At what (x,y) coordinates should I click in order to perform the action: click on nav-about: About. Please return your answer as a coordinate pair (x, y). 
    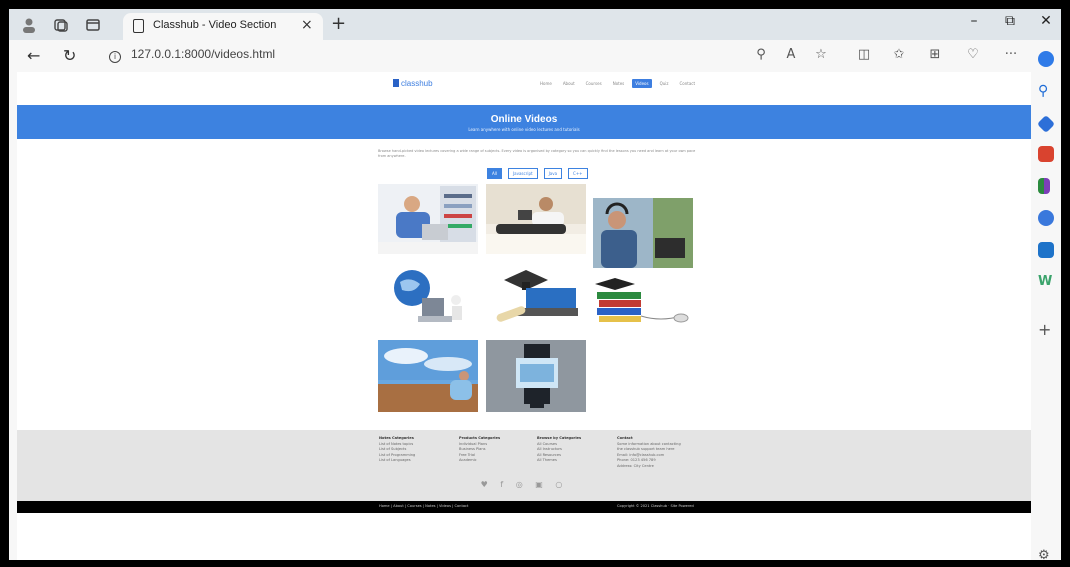
    Looking at the image, I should click on (569, 83).